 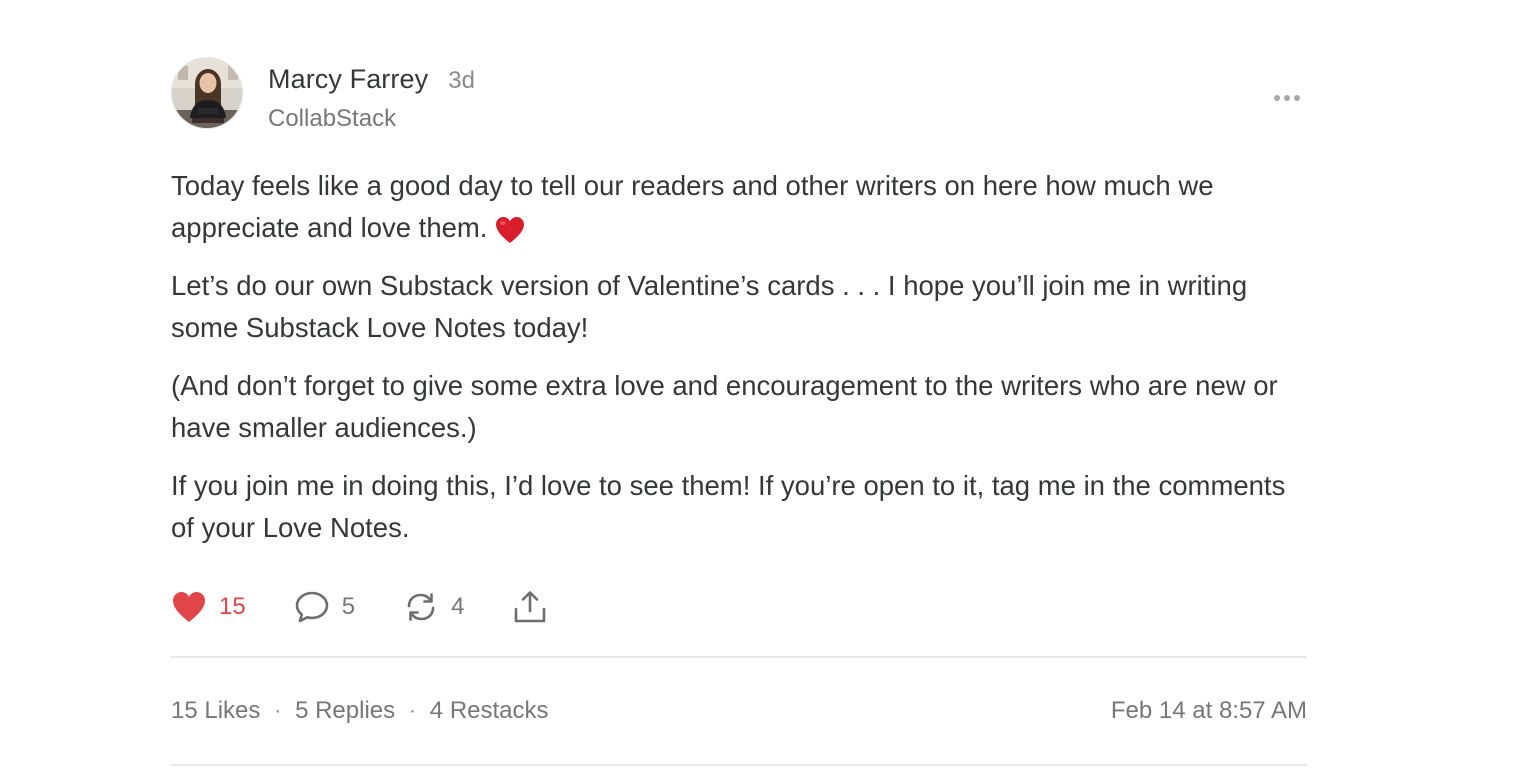 I want to click on restacks-stat-link: 4 Restacks, so click(x=489, y=711).